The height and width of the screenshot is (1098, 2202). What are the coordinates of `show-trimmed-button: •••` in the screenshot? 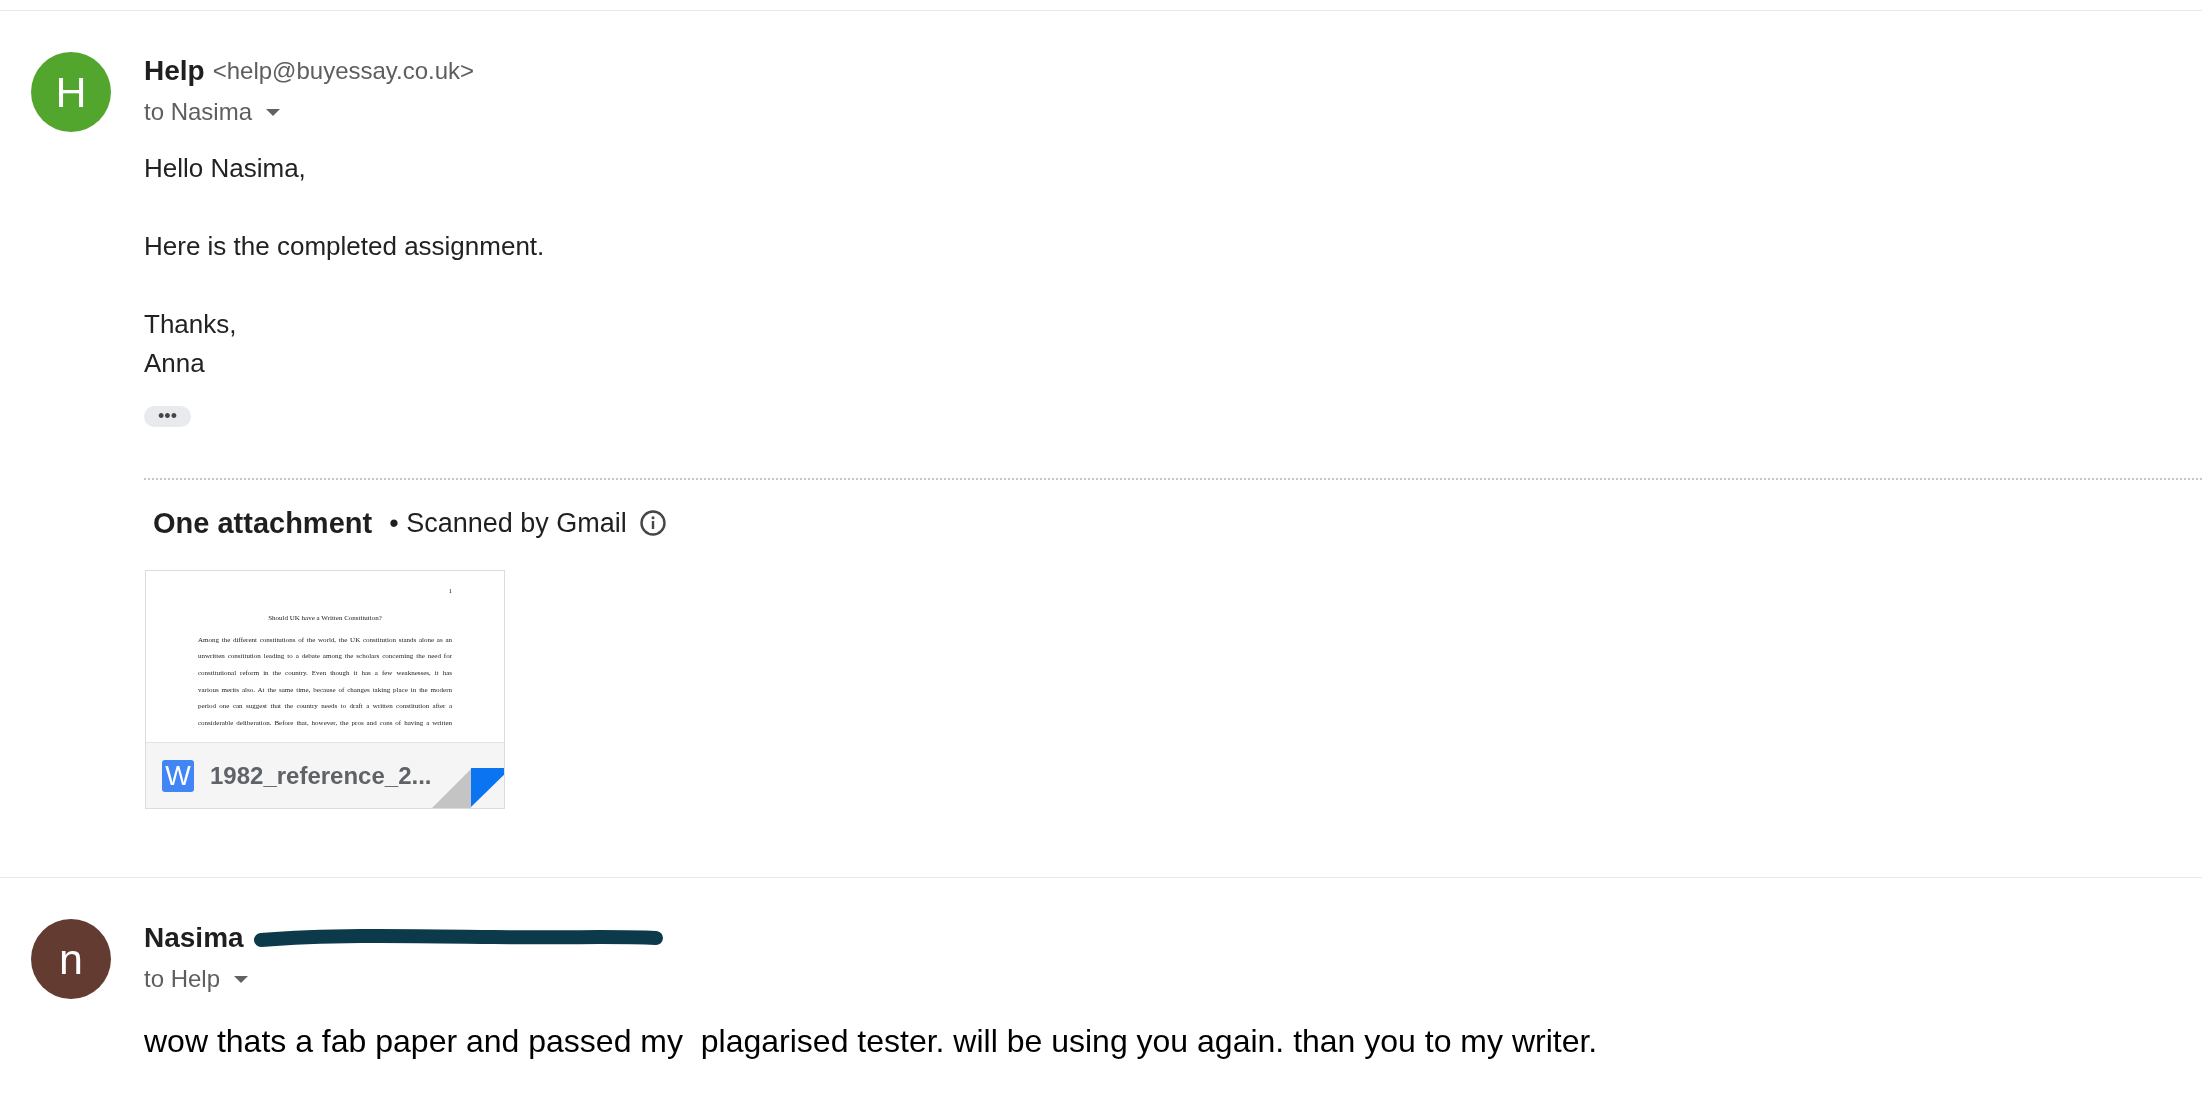 It's located at (167, 416).